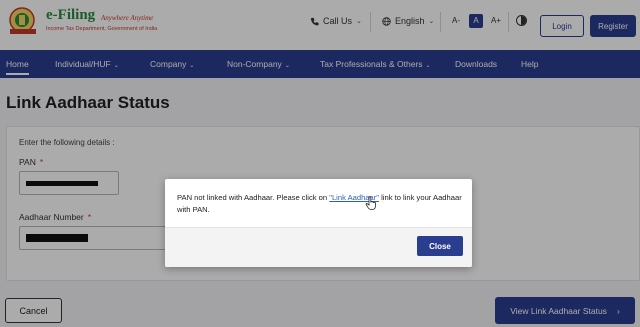 The width and height of the screenshot is (640, 327). Describe the element at coordinates (370, 203) in the screenshot. I see `pointer-cursor-icon` at that location.